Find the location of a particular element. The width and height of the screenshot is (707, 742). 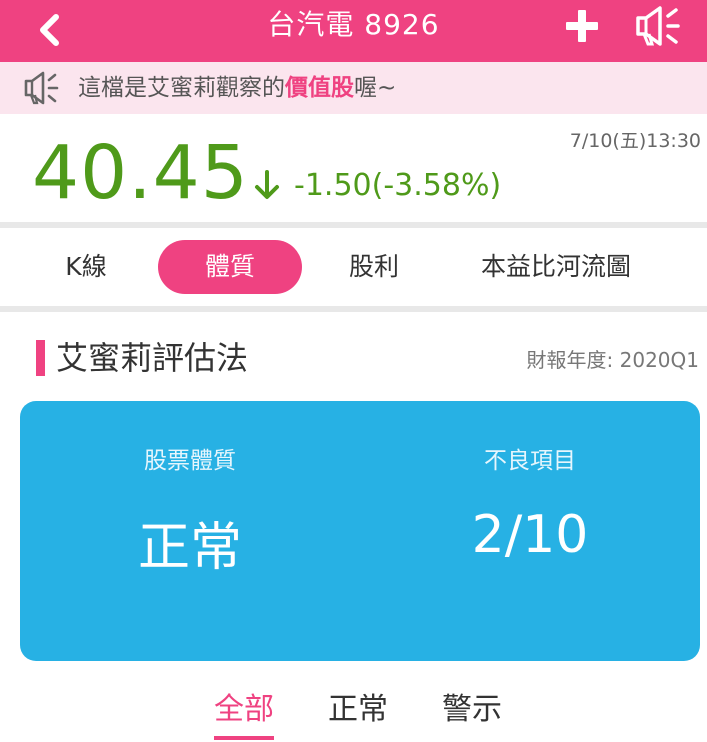

price-change: -1.50(-3.58%) is located at coordinates (398, 185).